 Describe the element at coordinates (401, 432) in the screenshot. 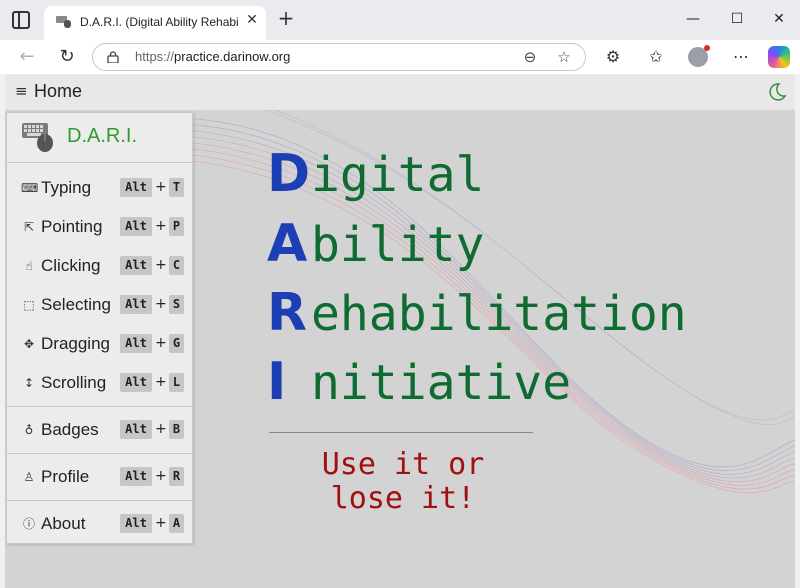

I see `title-divider` at that location.